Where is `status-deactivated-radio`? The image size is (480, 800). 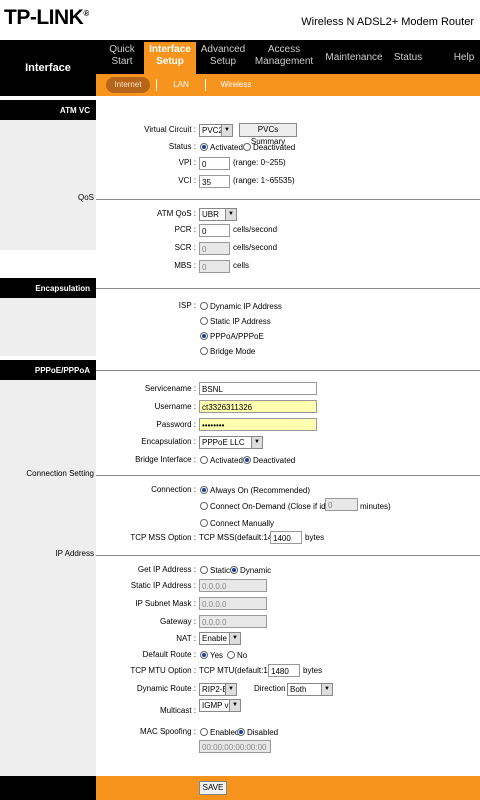
status-deactivated-radio is located at coordinates (247, 147).